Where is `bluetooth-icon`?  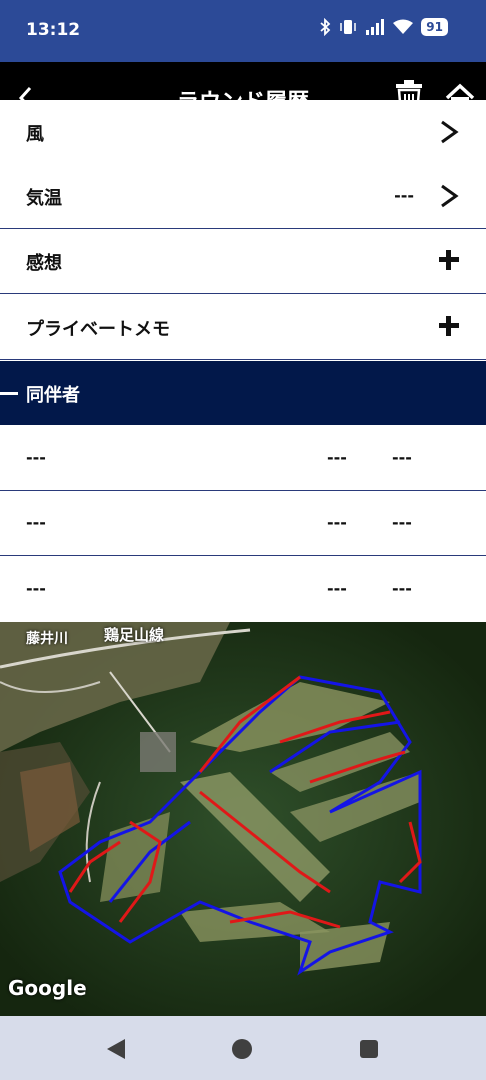 bluetooth-icon is located at coordinates (325, 27).